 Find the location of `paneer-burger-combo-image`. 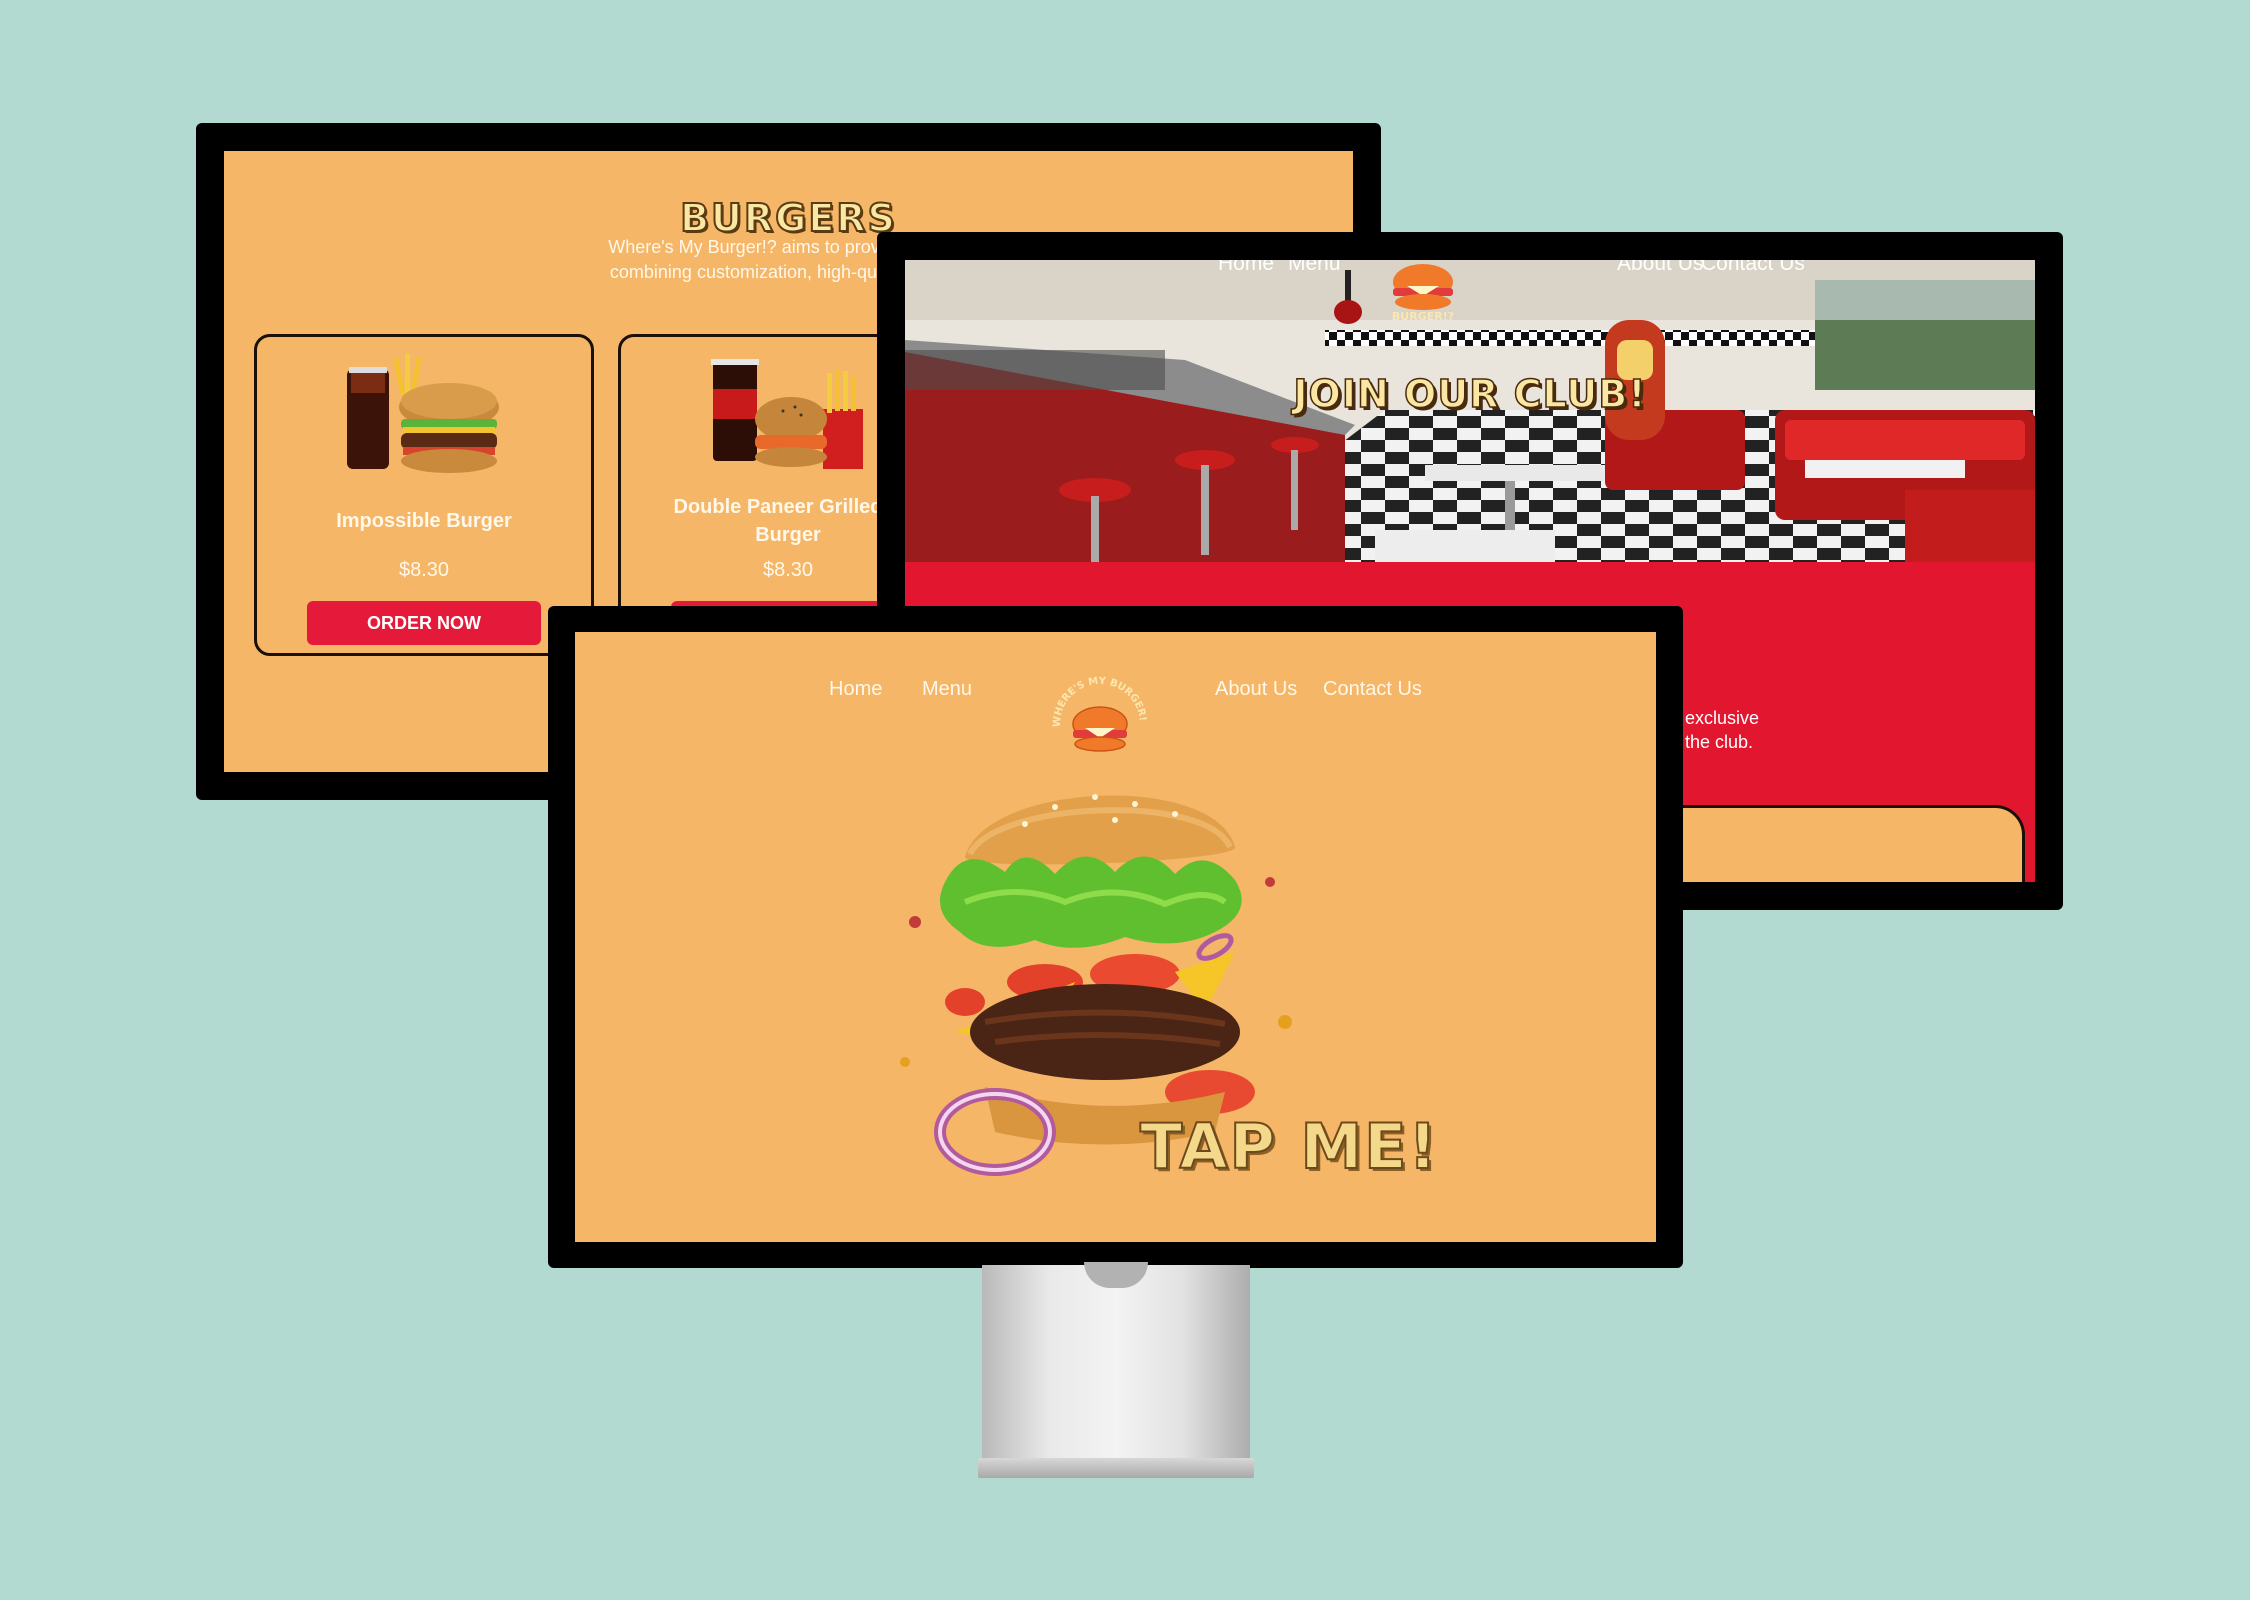

paneer-burger-combo-image is located at coordinates (787, 414).